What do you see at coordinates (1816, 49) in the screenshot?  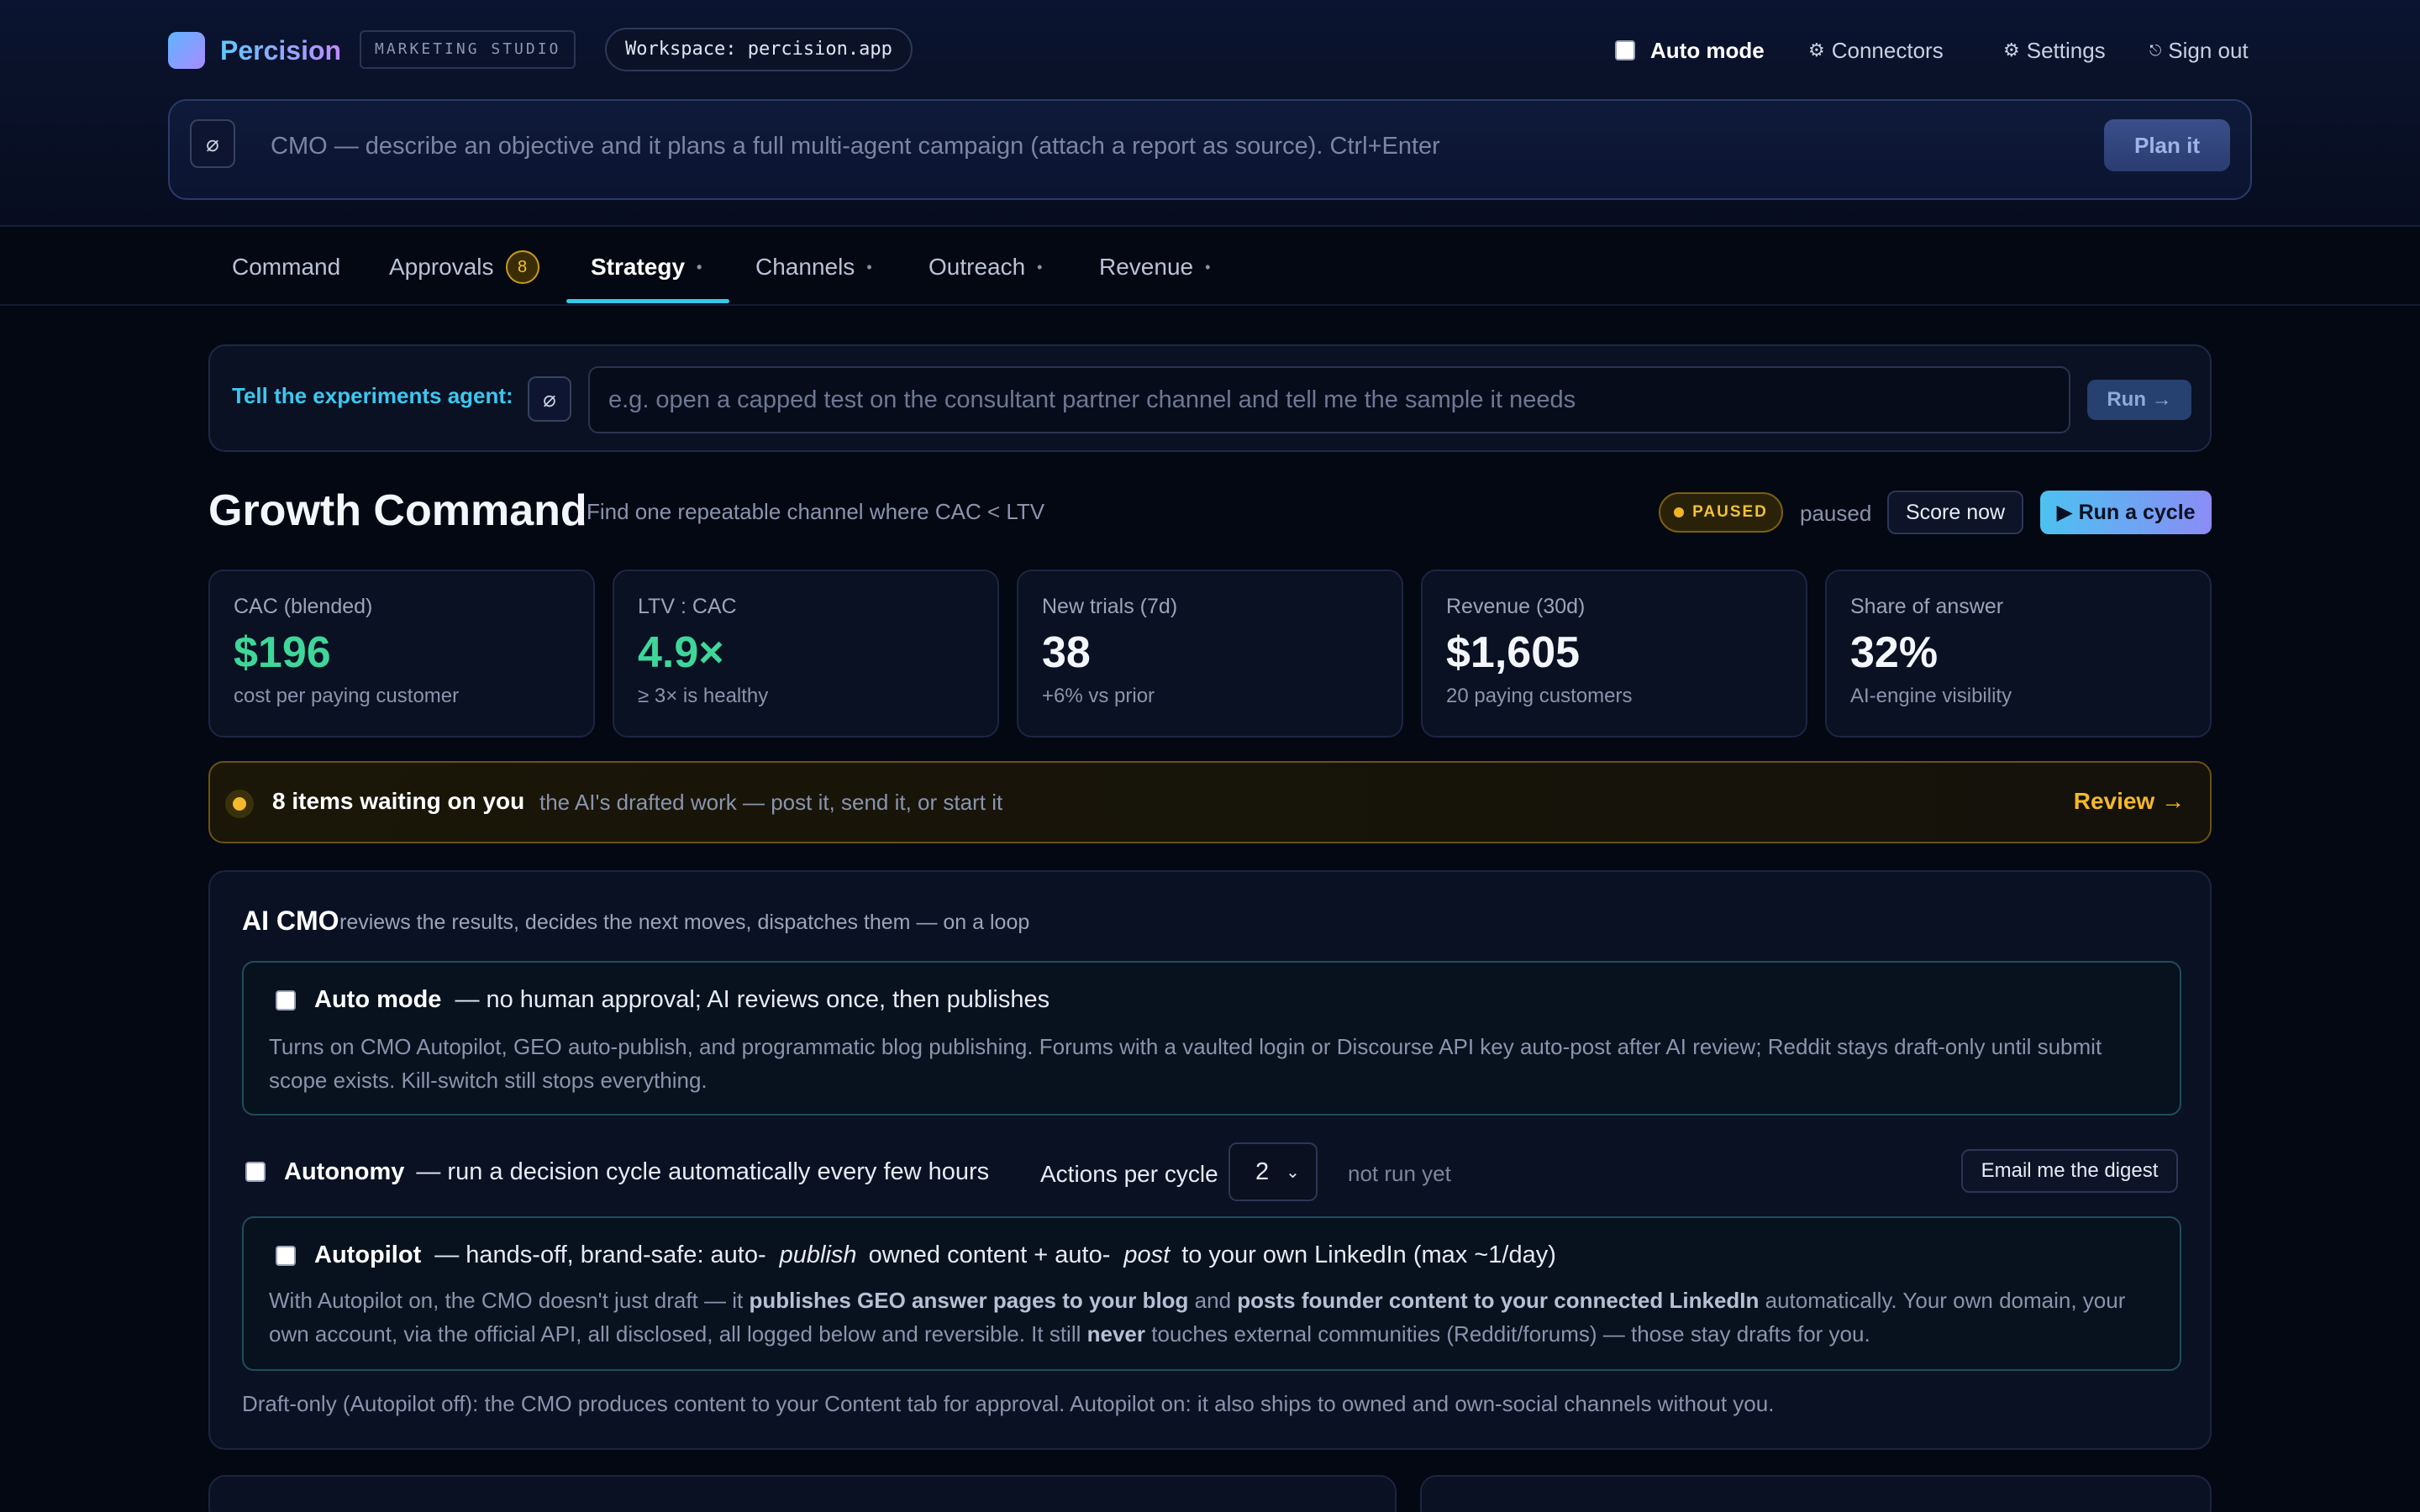 I see `connectors-gear-icon: ⚙` at bounding box center [1816, 49].